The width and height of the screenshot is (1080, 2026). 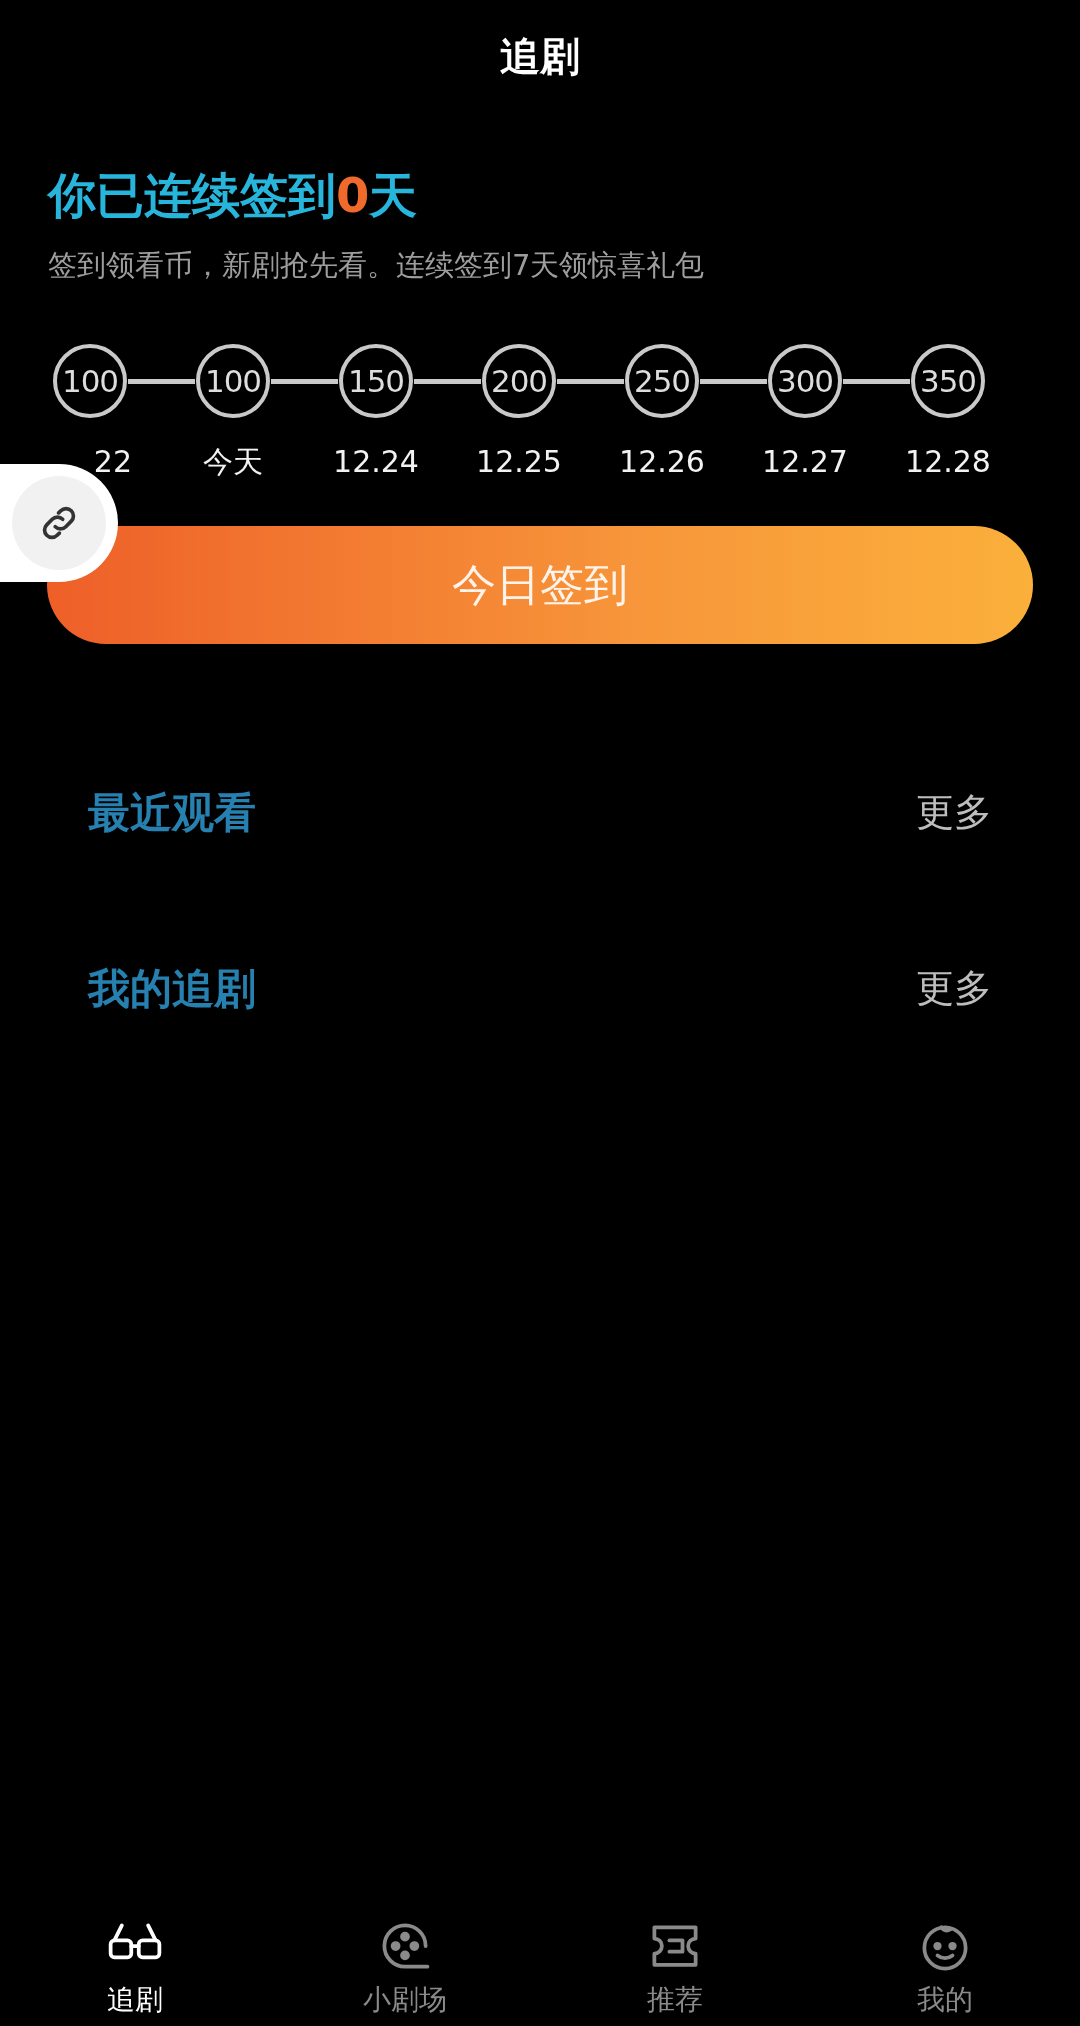 What do you see at coordinates (540, 56) in the screenshot?
I see `page-title: 追剧` at bounding box center [540, 56].